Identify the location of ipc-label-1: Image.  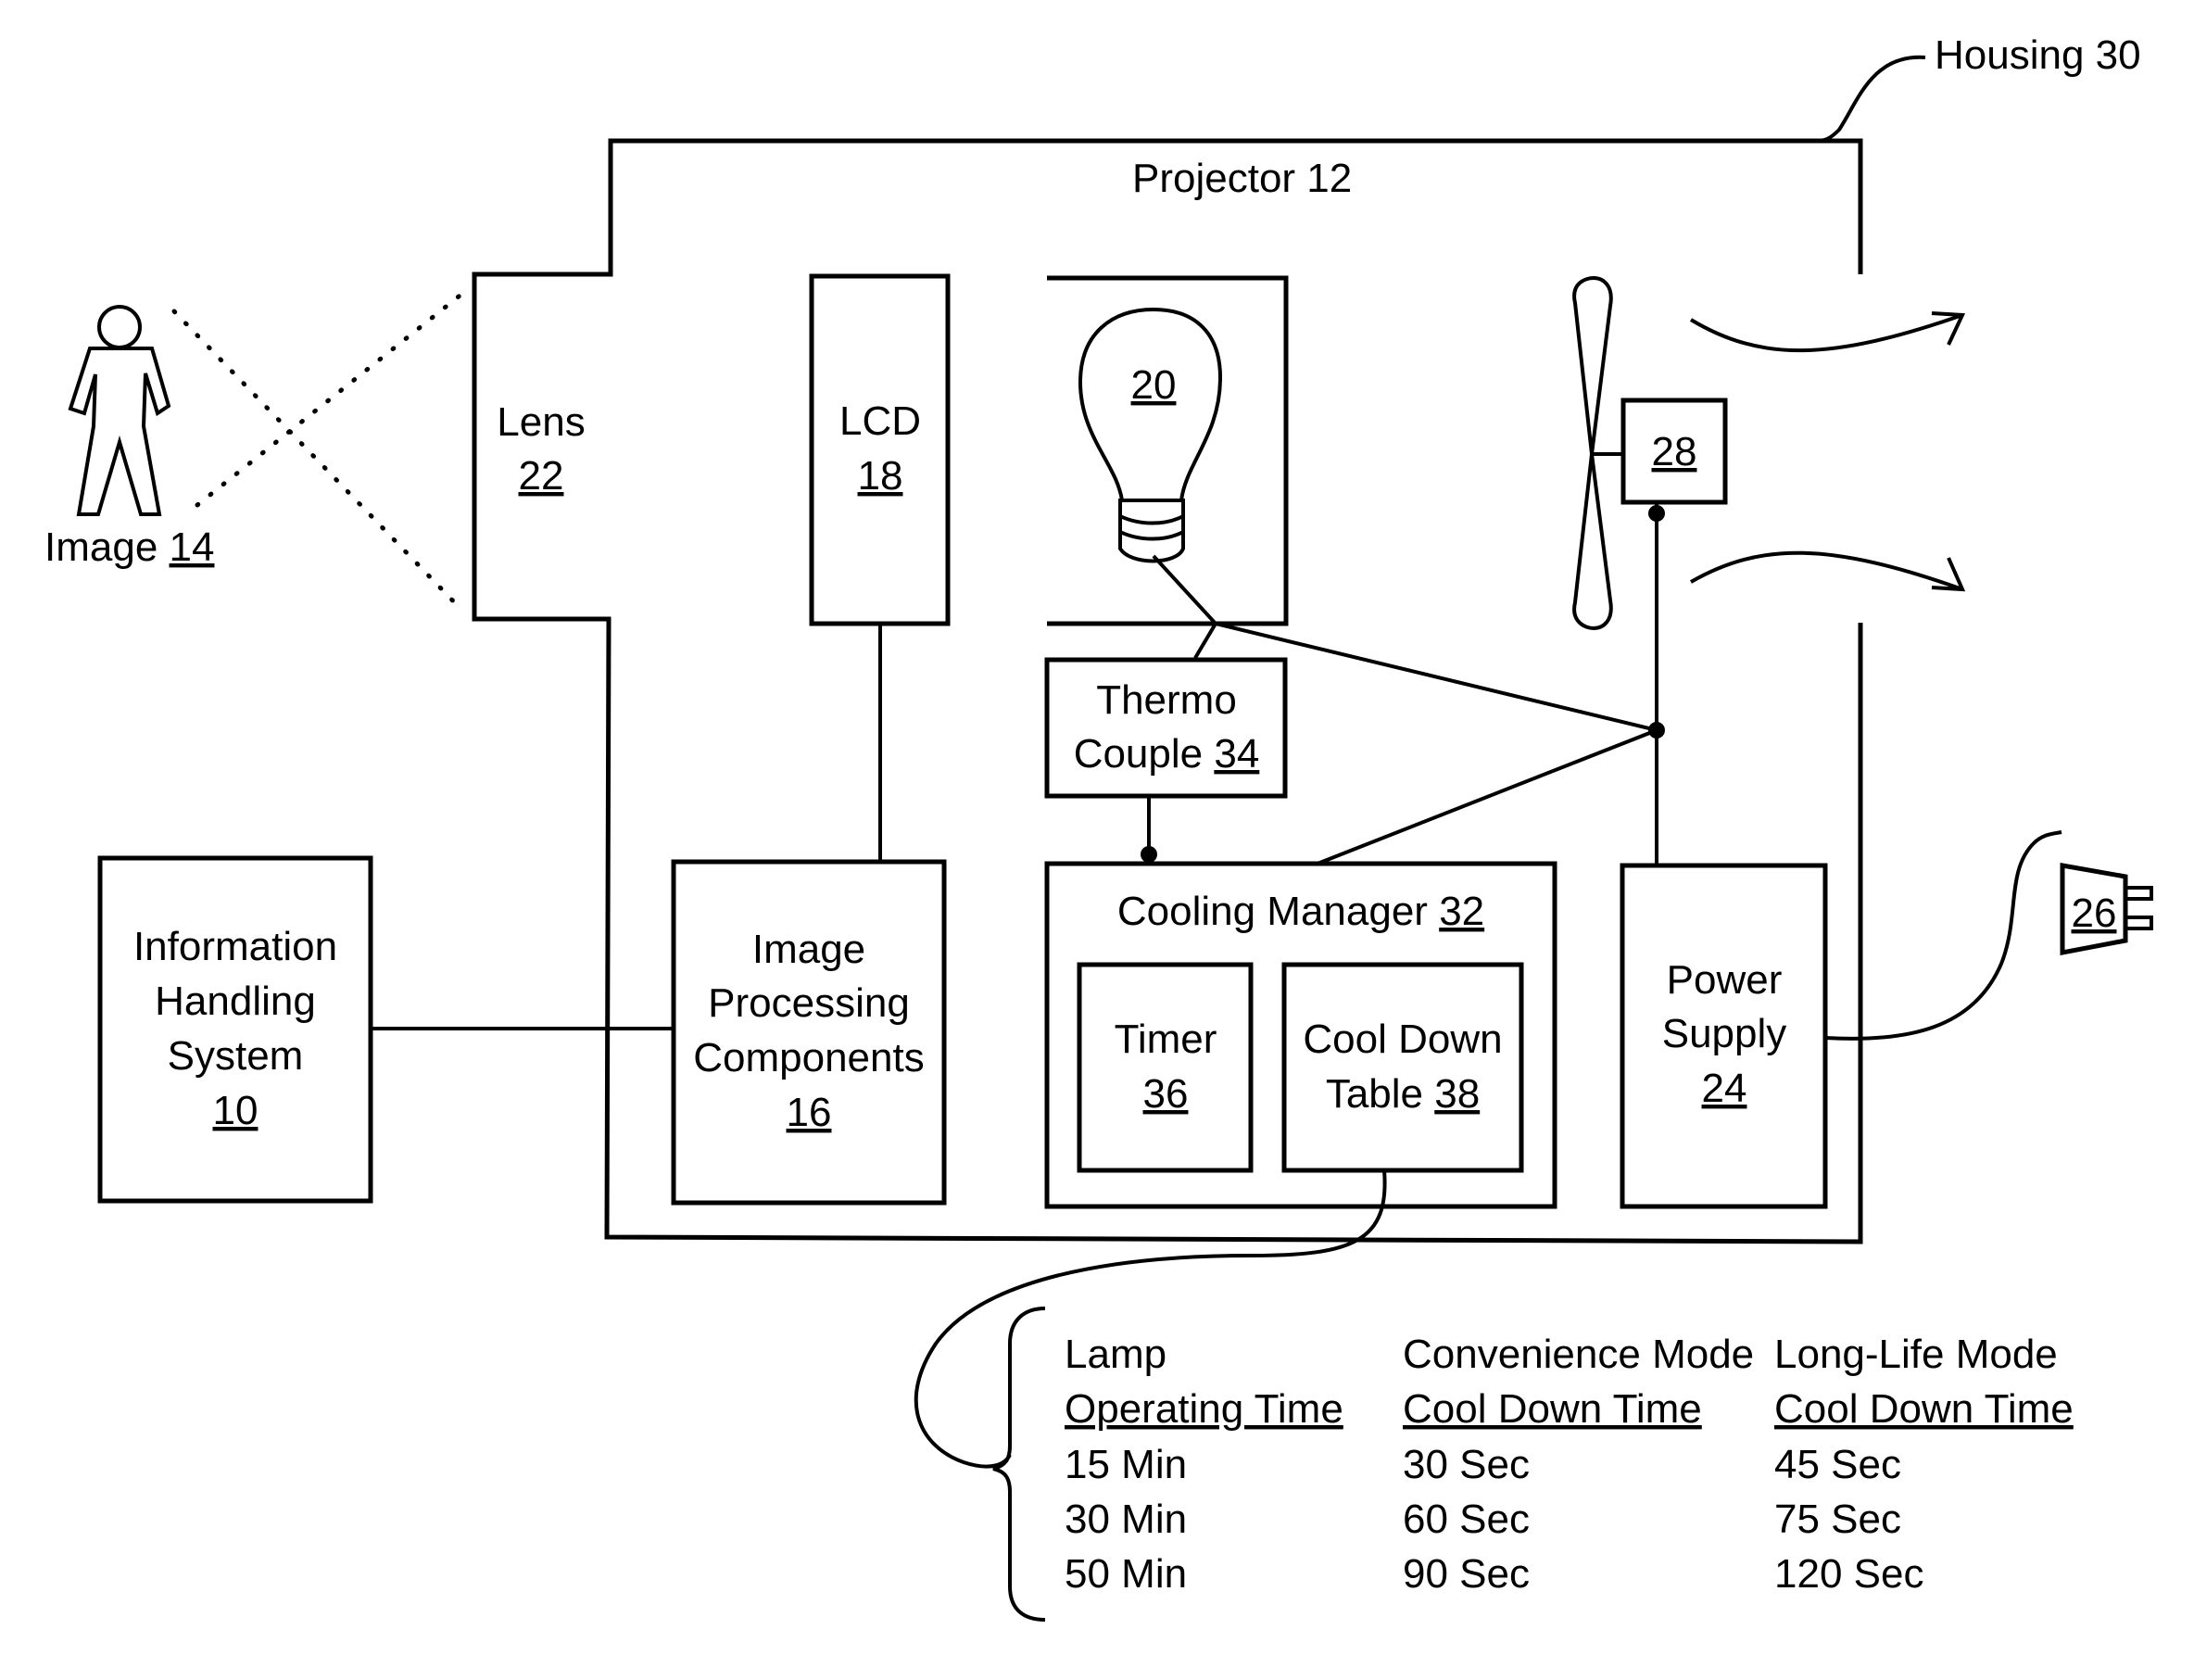
(808, 950).